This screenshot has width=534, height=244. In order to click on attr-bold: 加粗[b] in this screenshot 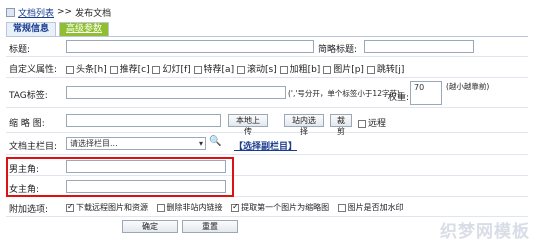, I will do `click(299, 70)`.